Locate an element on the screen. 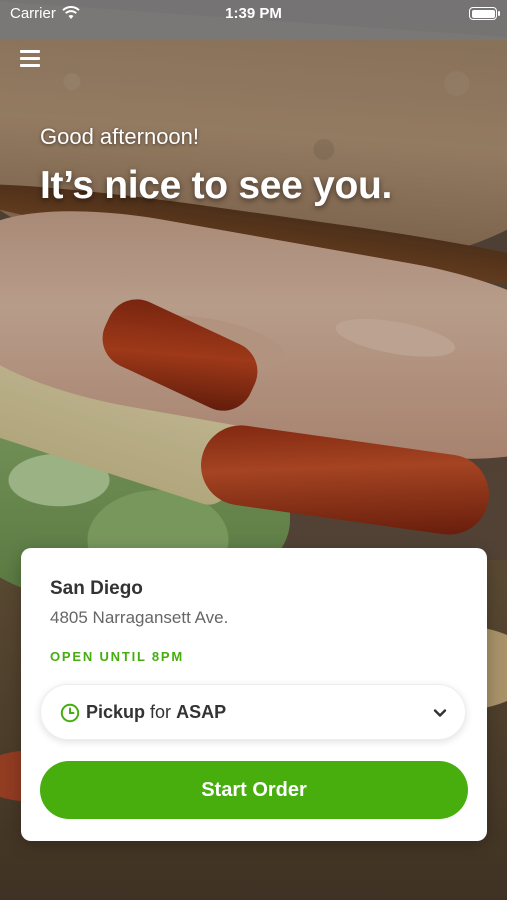 The image size is (507, 900). status-bar: Carrier 1:39 PM is located at coordinates (253, 20).